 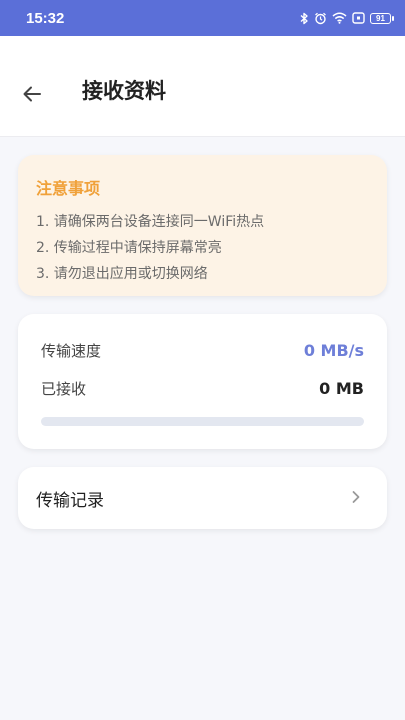 I want to click on notice-item: 3. 请勿退出应用或切换网络, so click(x=122, y=274).